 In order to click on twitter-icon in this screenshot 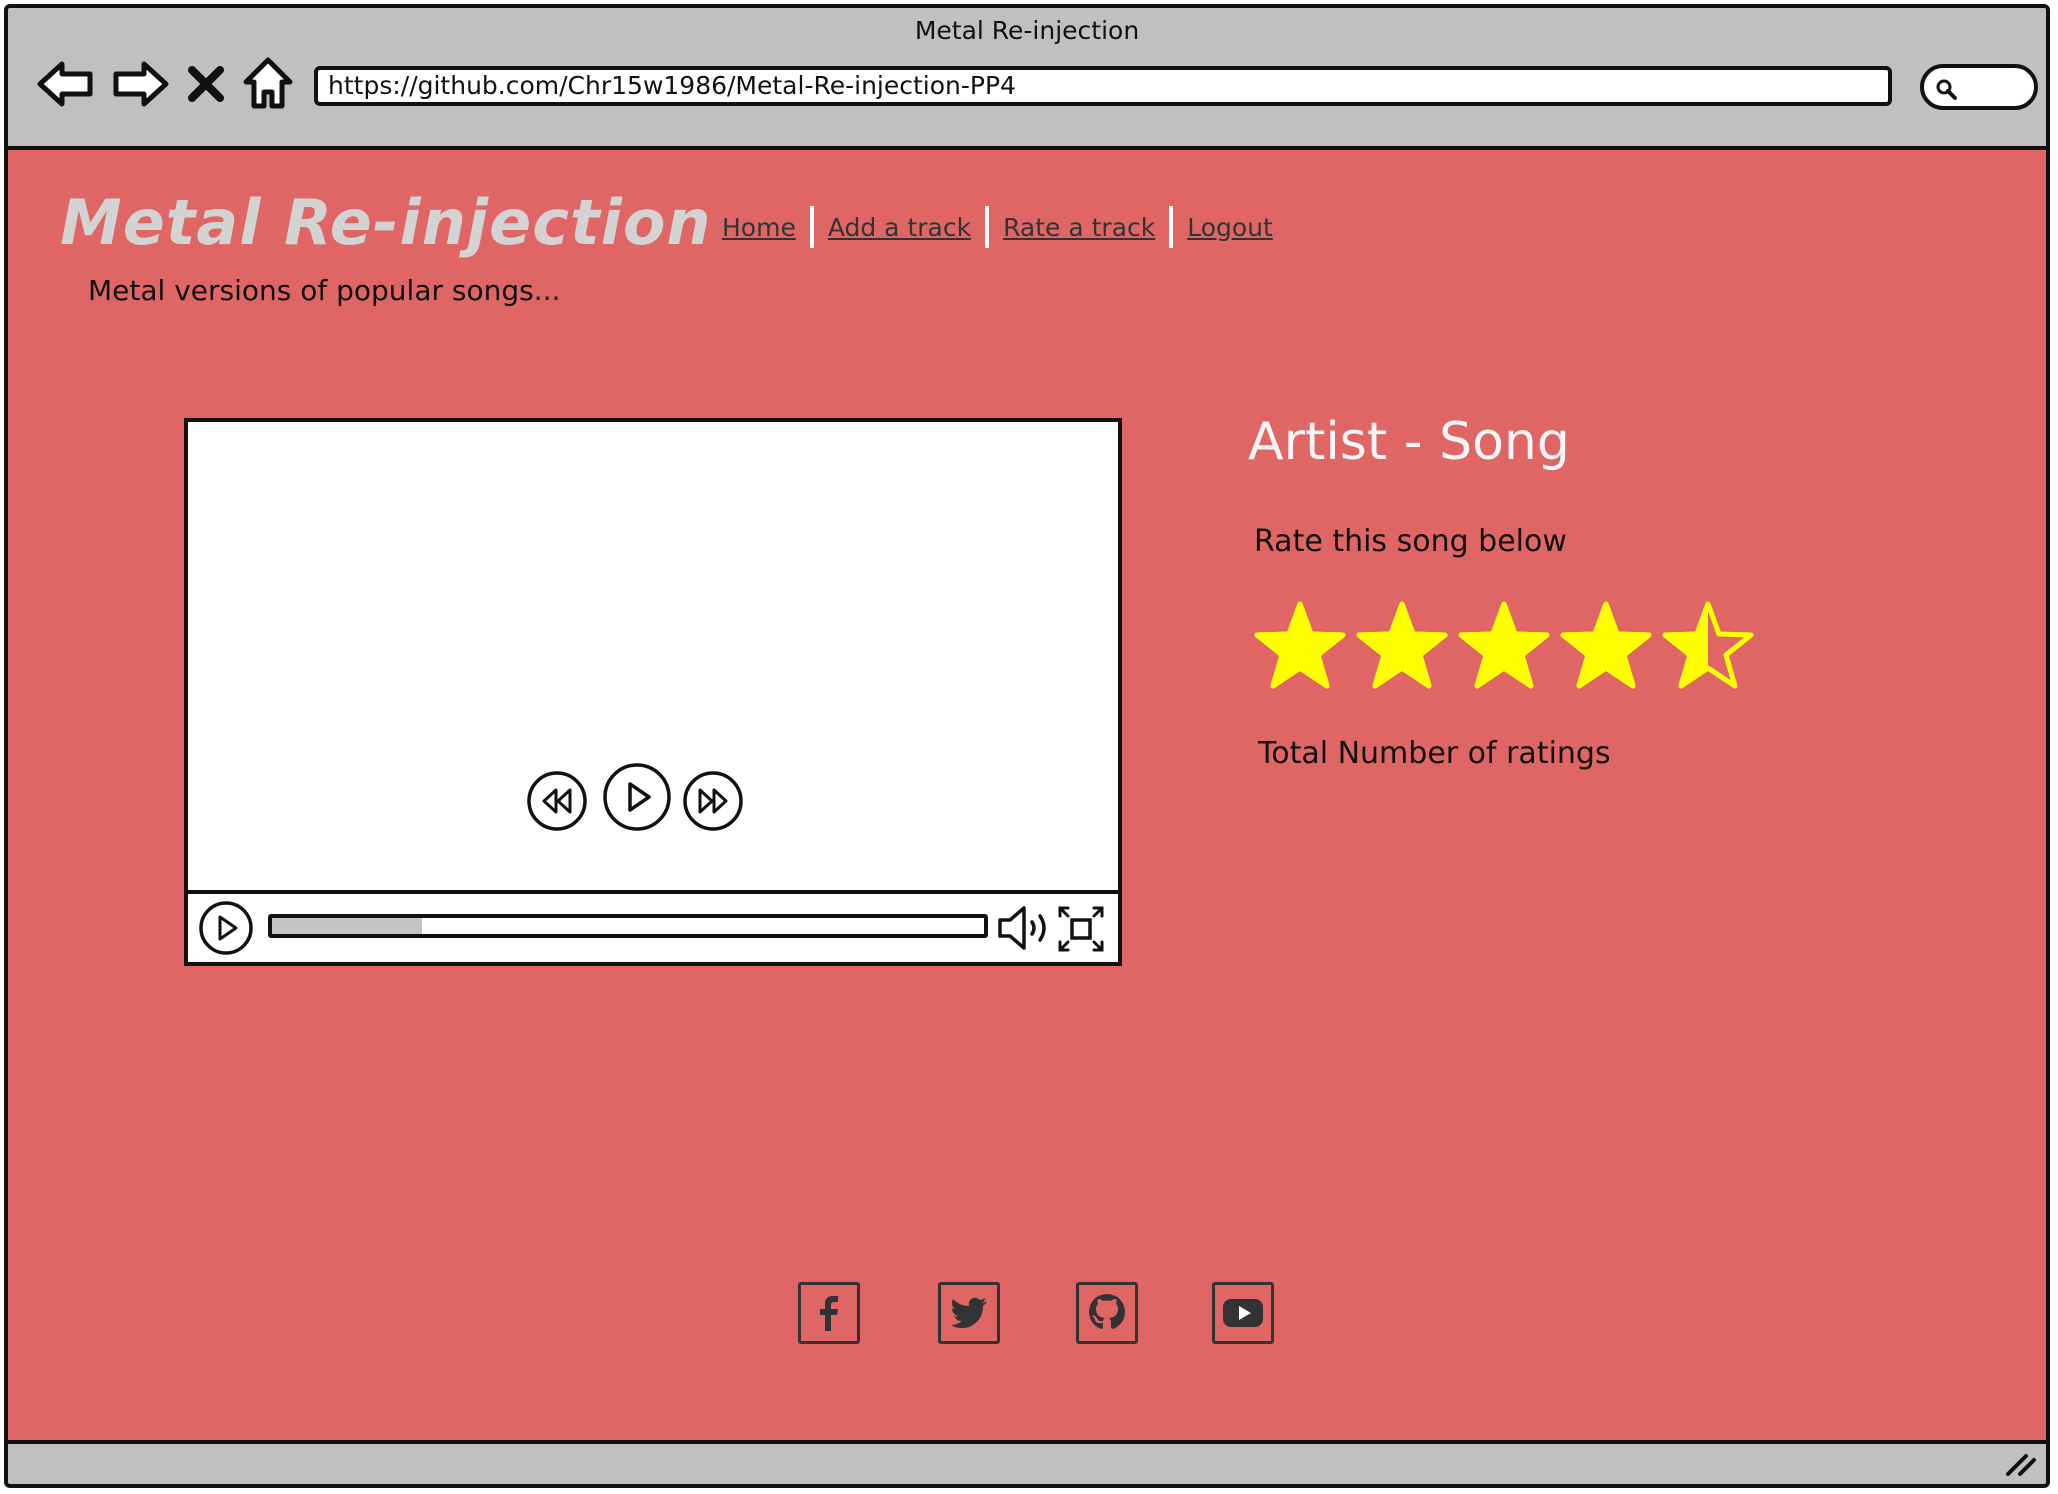, I will do `click(969, 1313)`.